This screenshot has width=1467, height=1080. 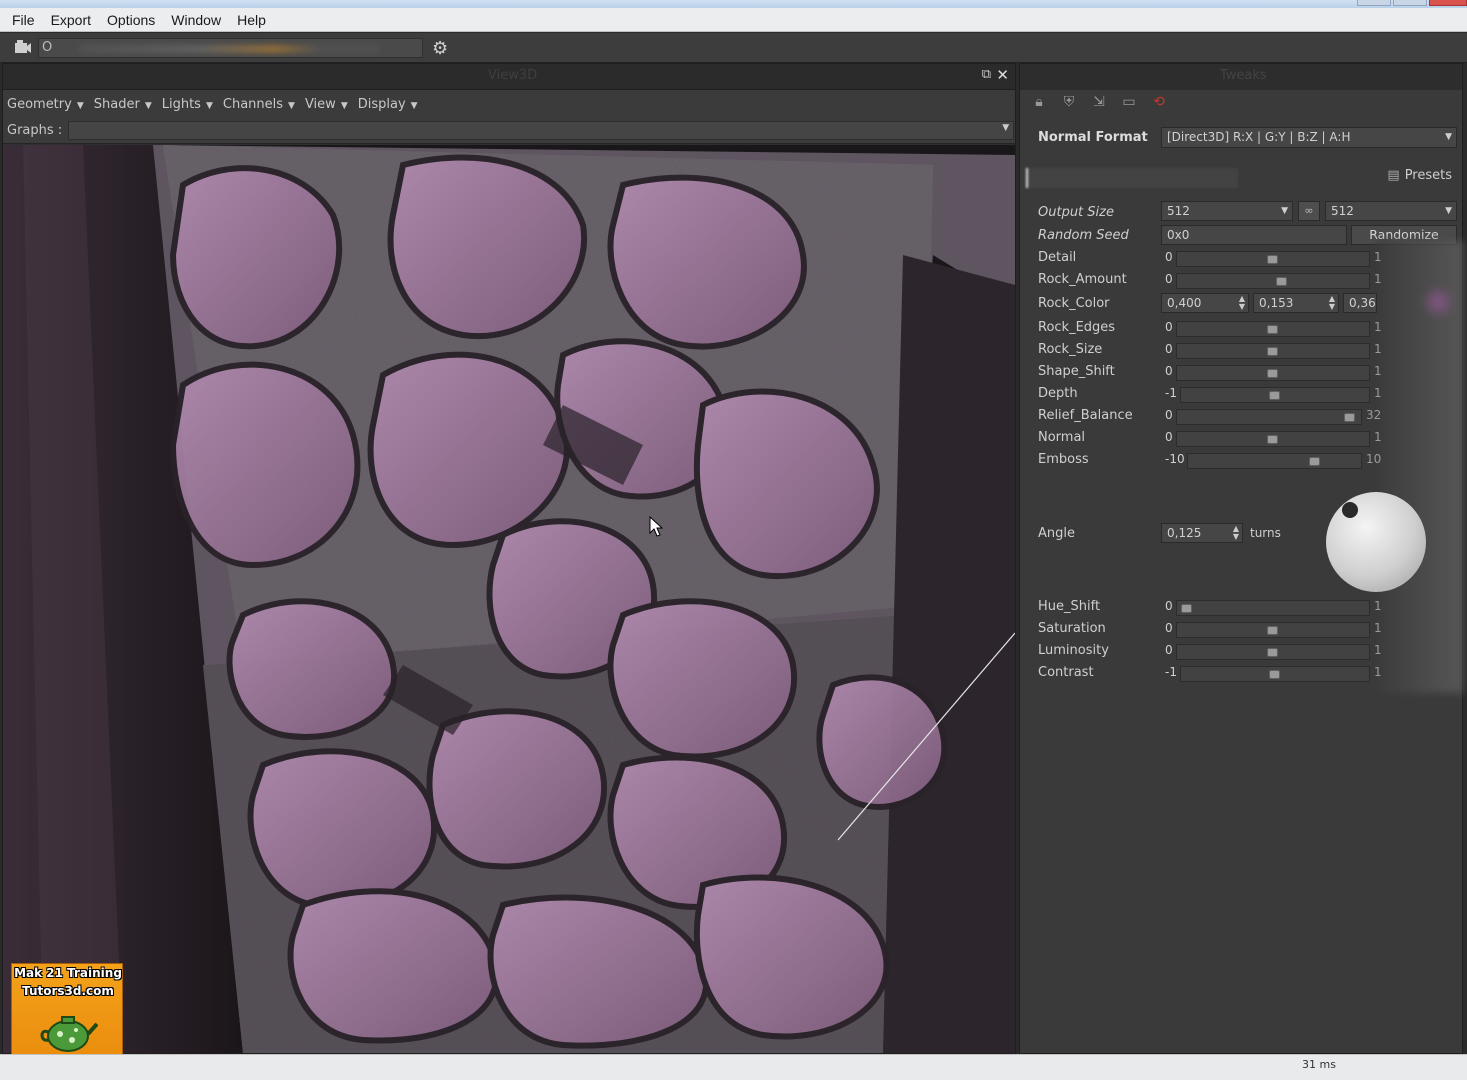 What do you see at coordinates (1241, 77) in the screenshot?
I see `tweaks-title-bar: Tweaks` at bounding box center [1241, 77].